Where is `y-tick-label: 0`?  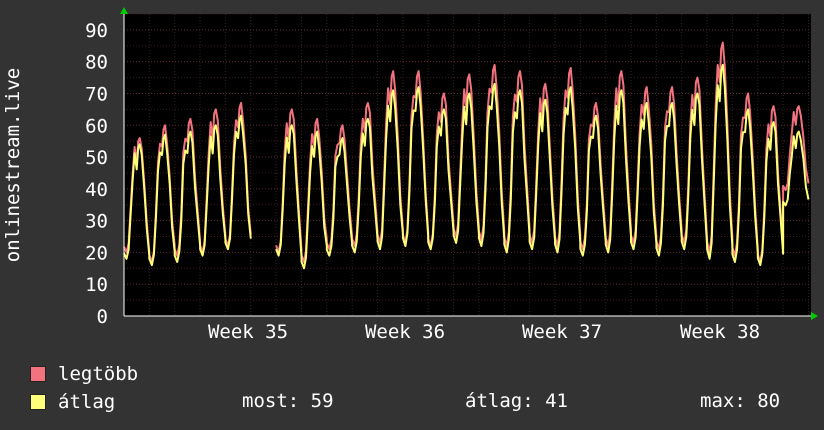 y-tick-label: 0 is located at coordinates (102, 317).